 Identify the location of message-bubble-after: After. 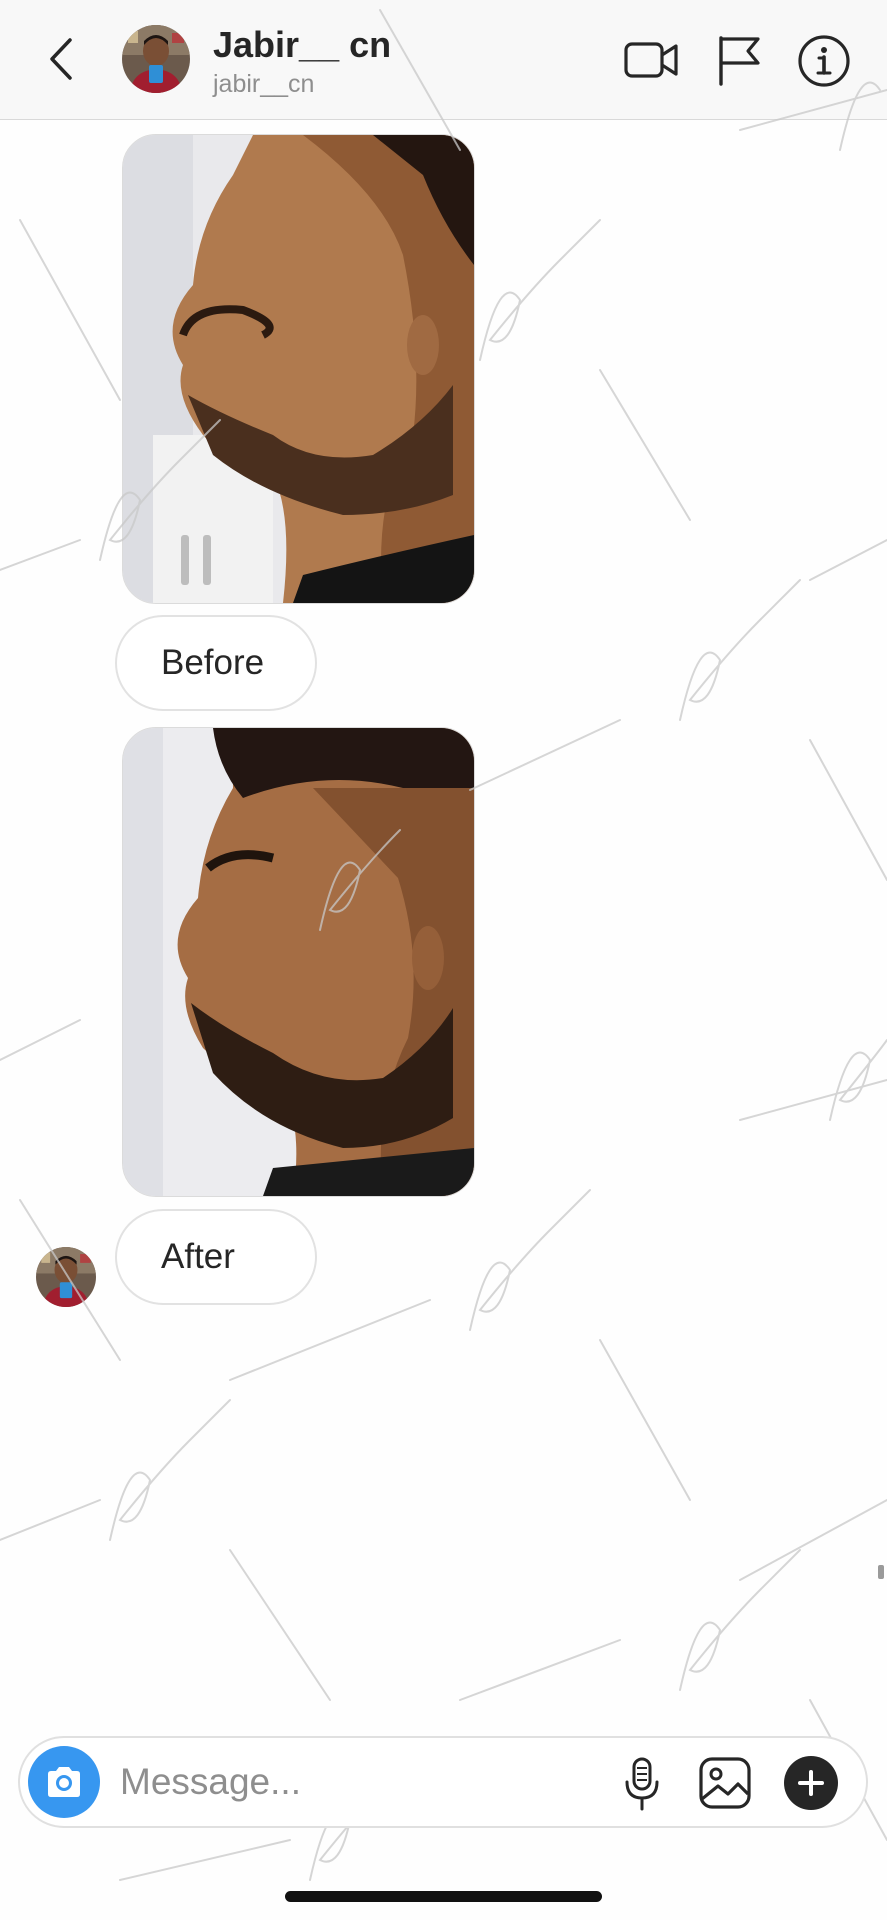
(216, 1257).